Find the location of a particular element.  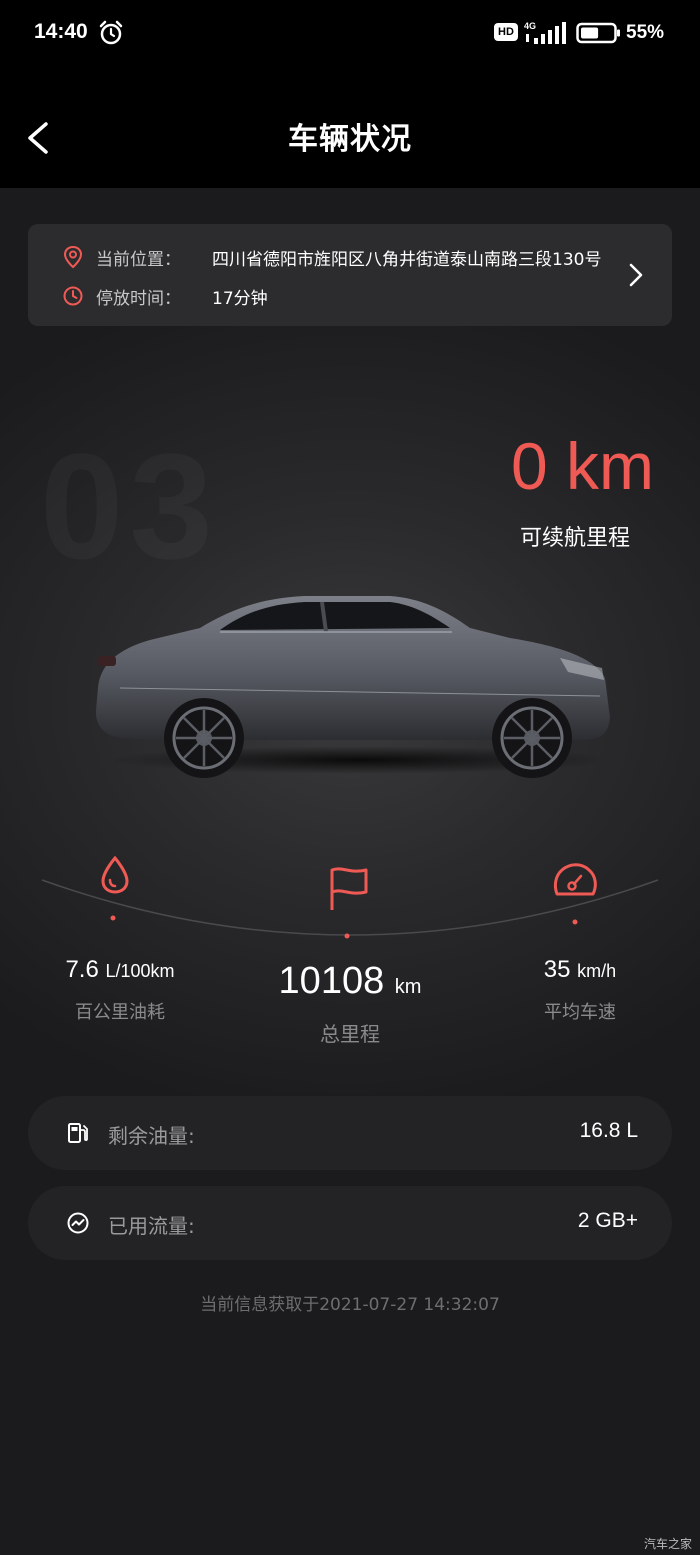

data-usage-value: 2 GB+ is located at coordinates (607, 1220).